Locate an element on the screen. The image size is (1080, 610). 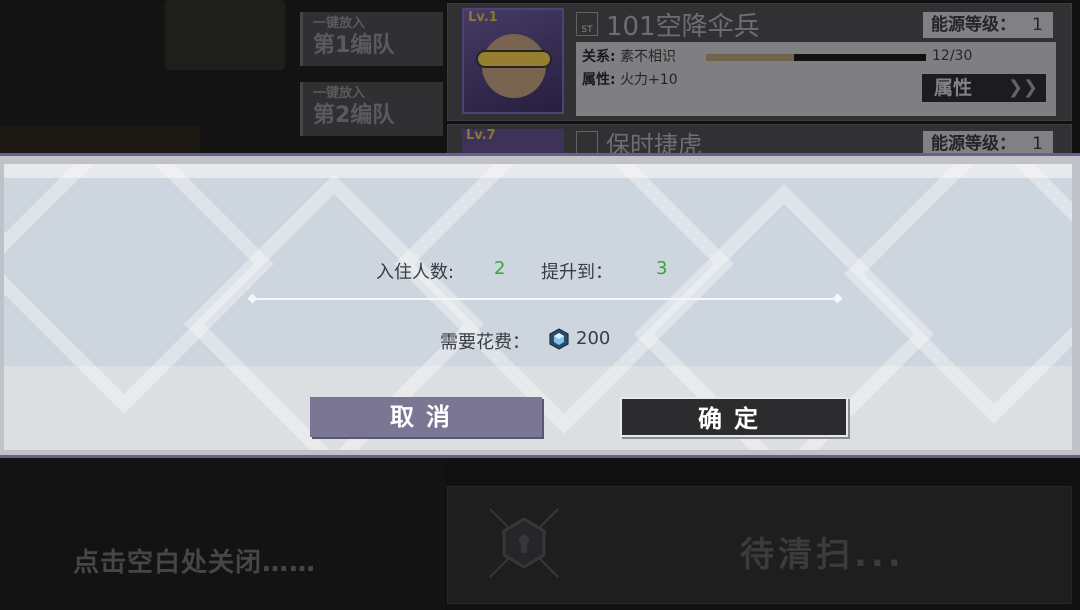
upgrade-to-value: 3 is located at coordinates (662, 268).